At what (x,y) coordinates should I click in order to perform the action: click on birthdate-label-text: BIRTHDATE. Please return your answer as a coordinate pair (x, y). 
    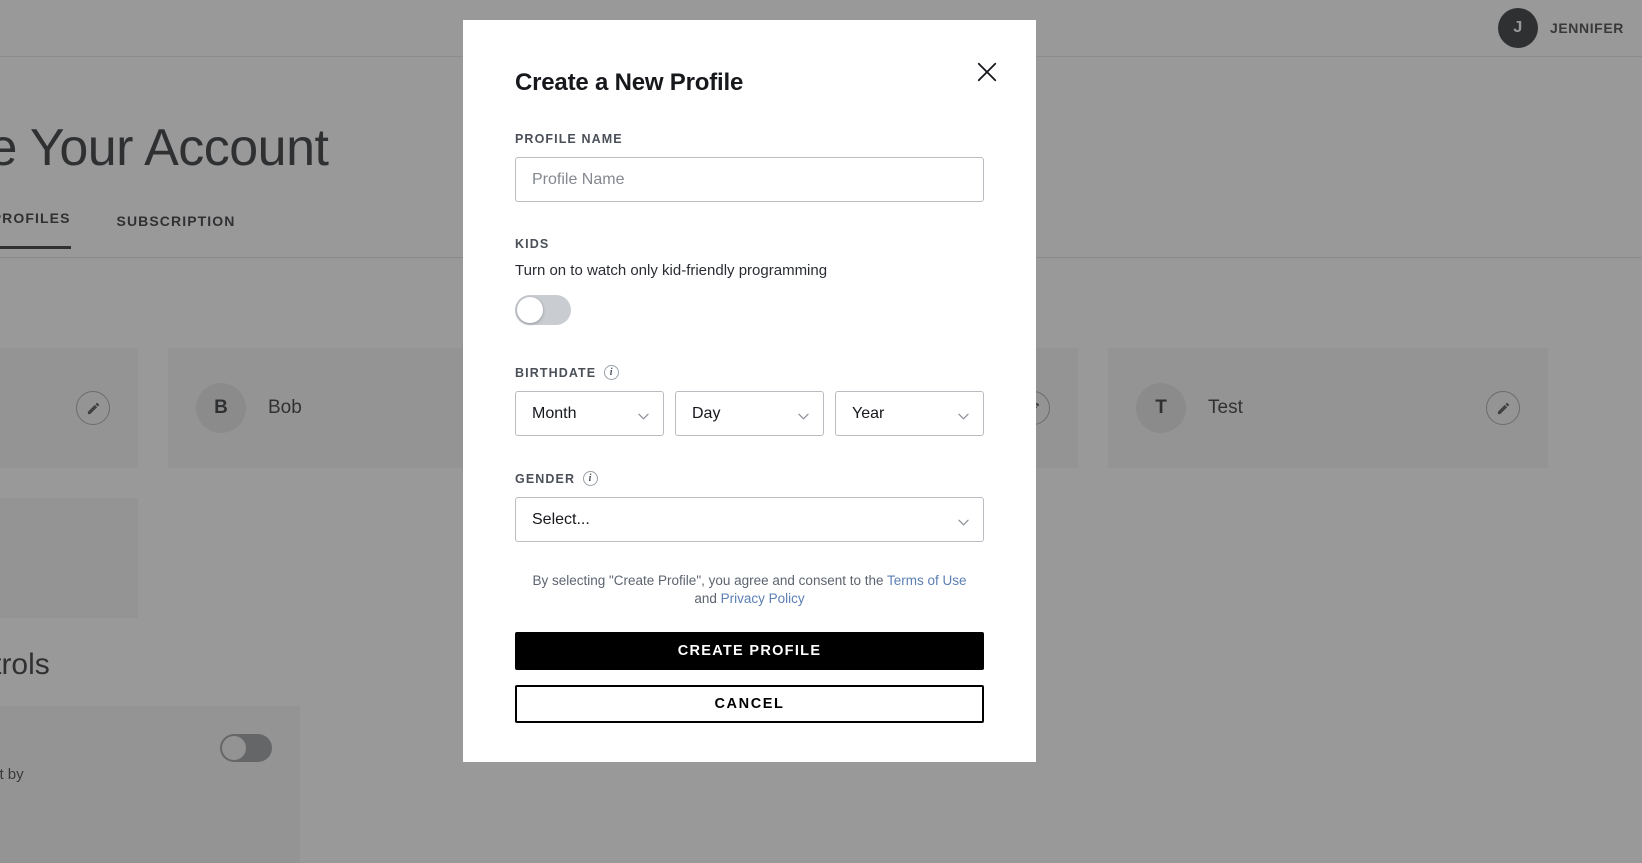
    Looking at the image, I should click on (556, 372).